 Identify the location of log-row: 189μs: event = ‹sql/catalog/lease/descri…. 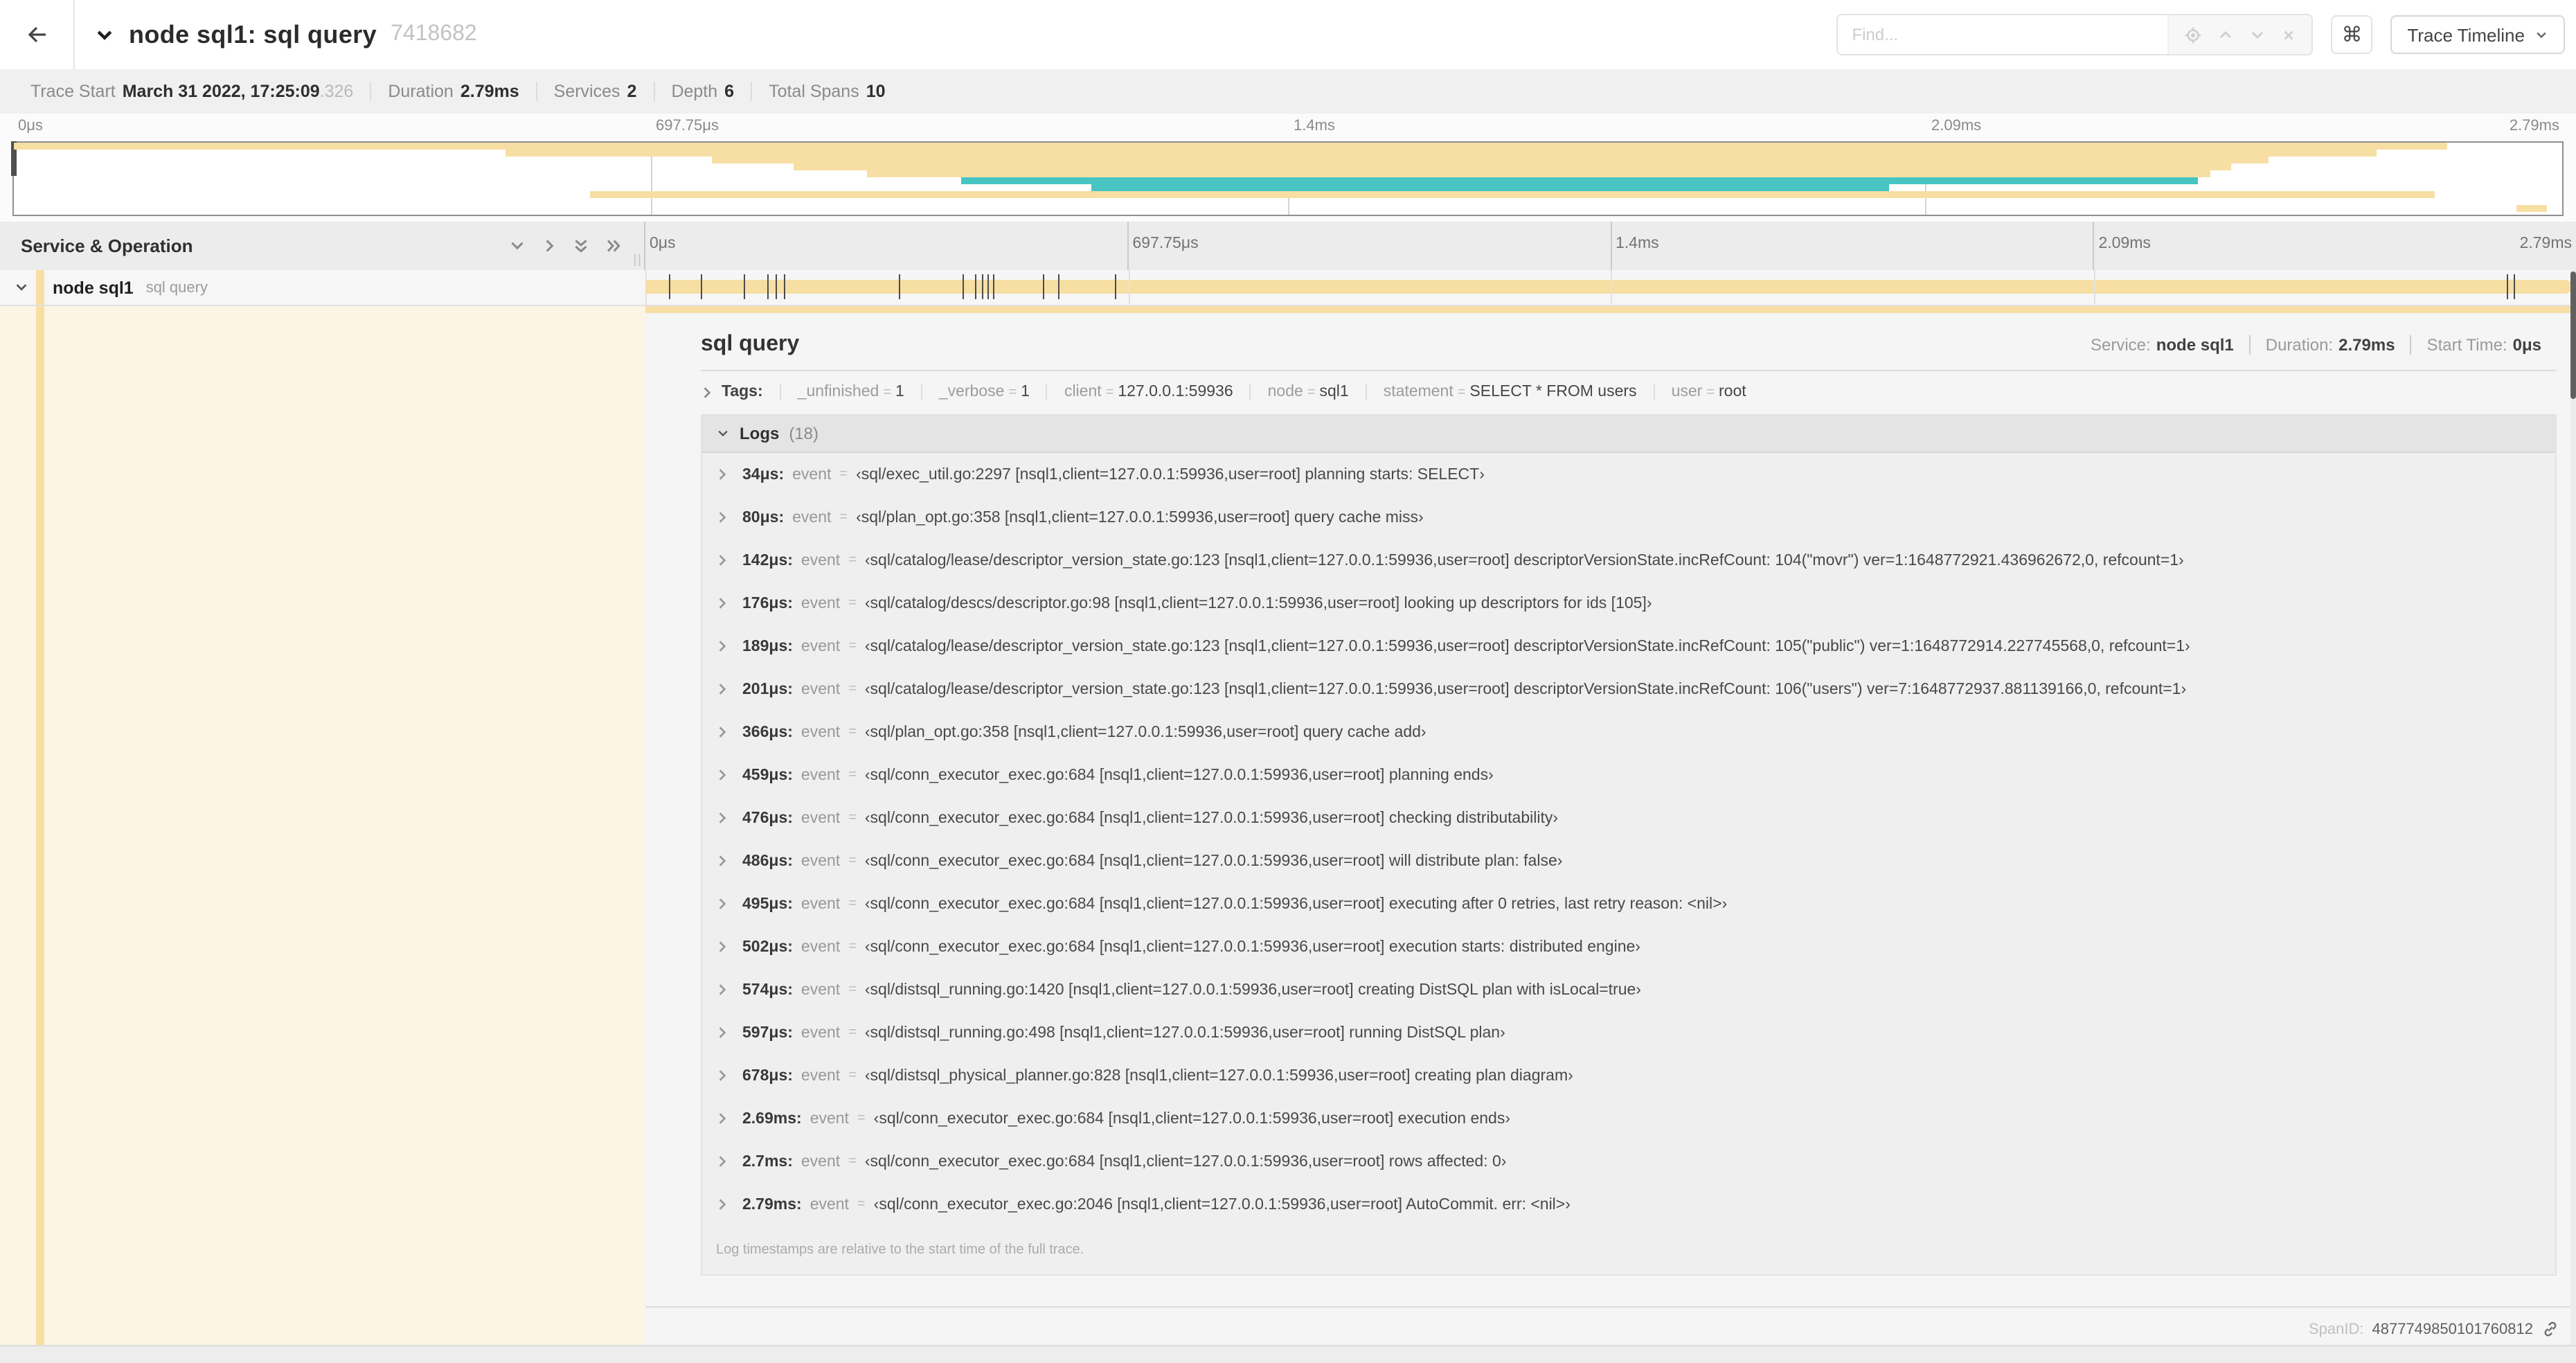
(1628, 647).